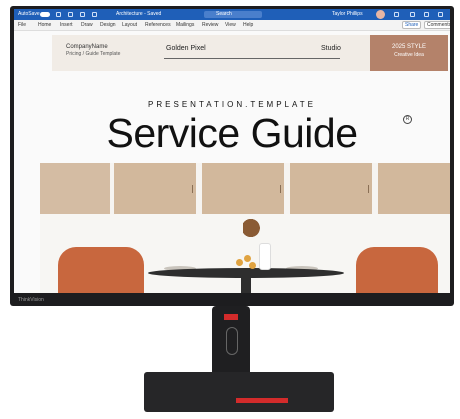 The height and width of the screenshot is (419, 460). Describe the element at coordinates (426, 14) in the screenshot. I see `maximize-icon` at that location.